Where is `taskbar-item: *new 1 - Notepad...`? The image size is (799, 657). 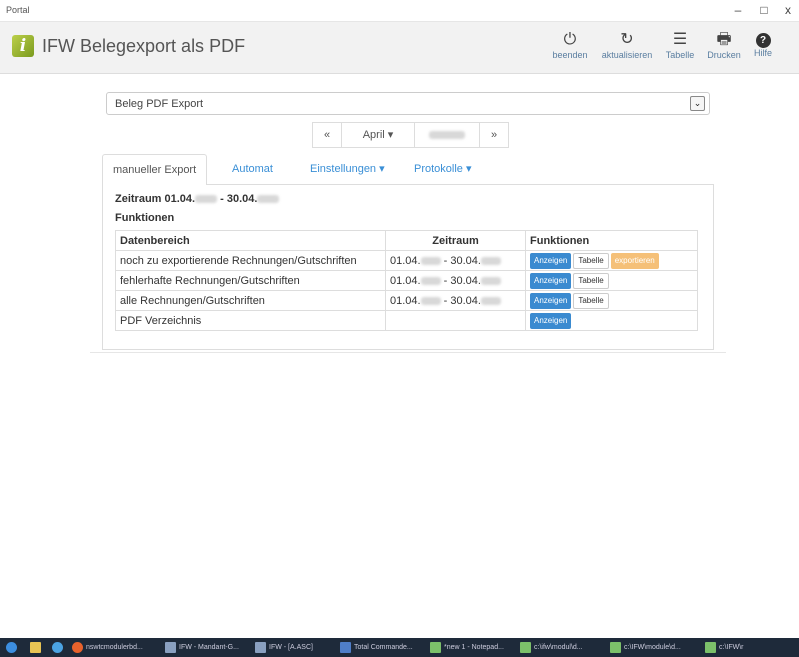 taskbar-item: *new 1 - Notepad... is located at coordinates (467, 647).